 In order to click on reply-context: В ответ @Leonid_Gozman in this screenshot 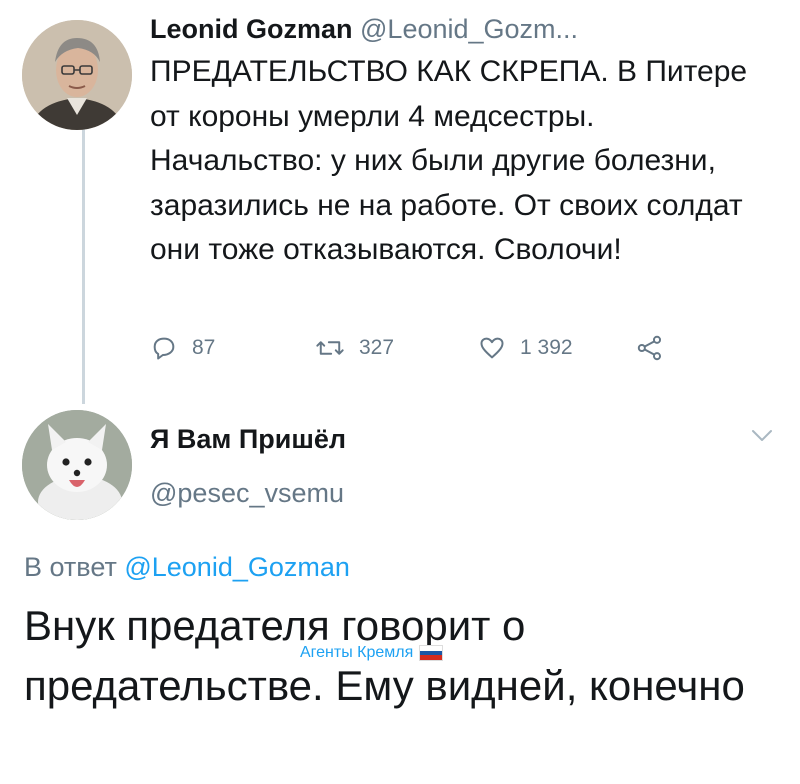, I will do `click(187, 567)`.